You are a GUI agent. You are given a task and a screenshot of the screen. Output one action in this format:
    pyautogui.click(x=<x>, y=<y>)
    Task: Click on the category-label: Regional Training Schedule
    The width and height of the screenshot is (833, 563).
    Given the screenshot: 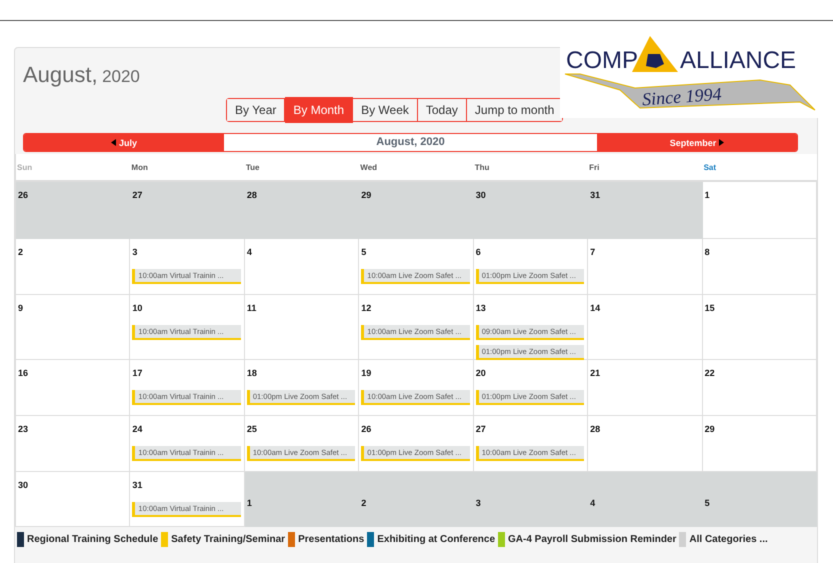 What is the action you would take?
    pyautogui.click(x=92, y=539)
    